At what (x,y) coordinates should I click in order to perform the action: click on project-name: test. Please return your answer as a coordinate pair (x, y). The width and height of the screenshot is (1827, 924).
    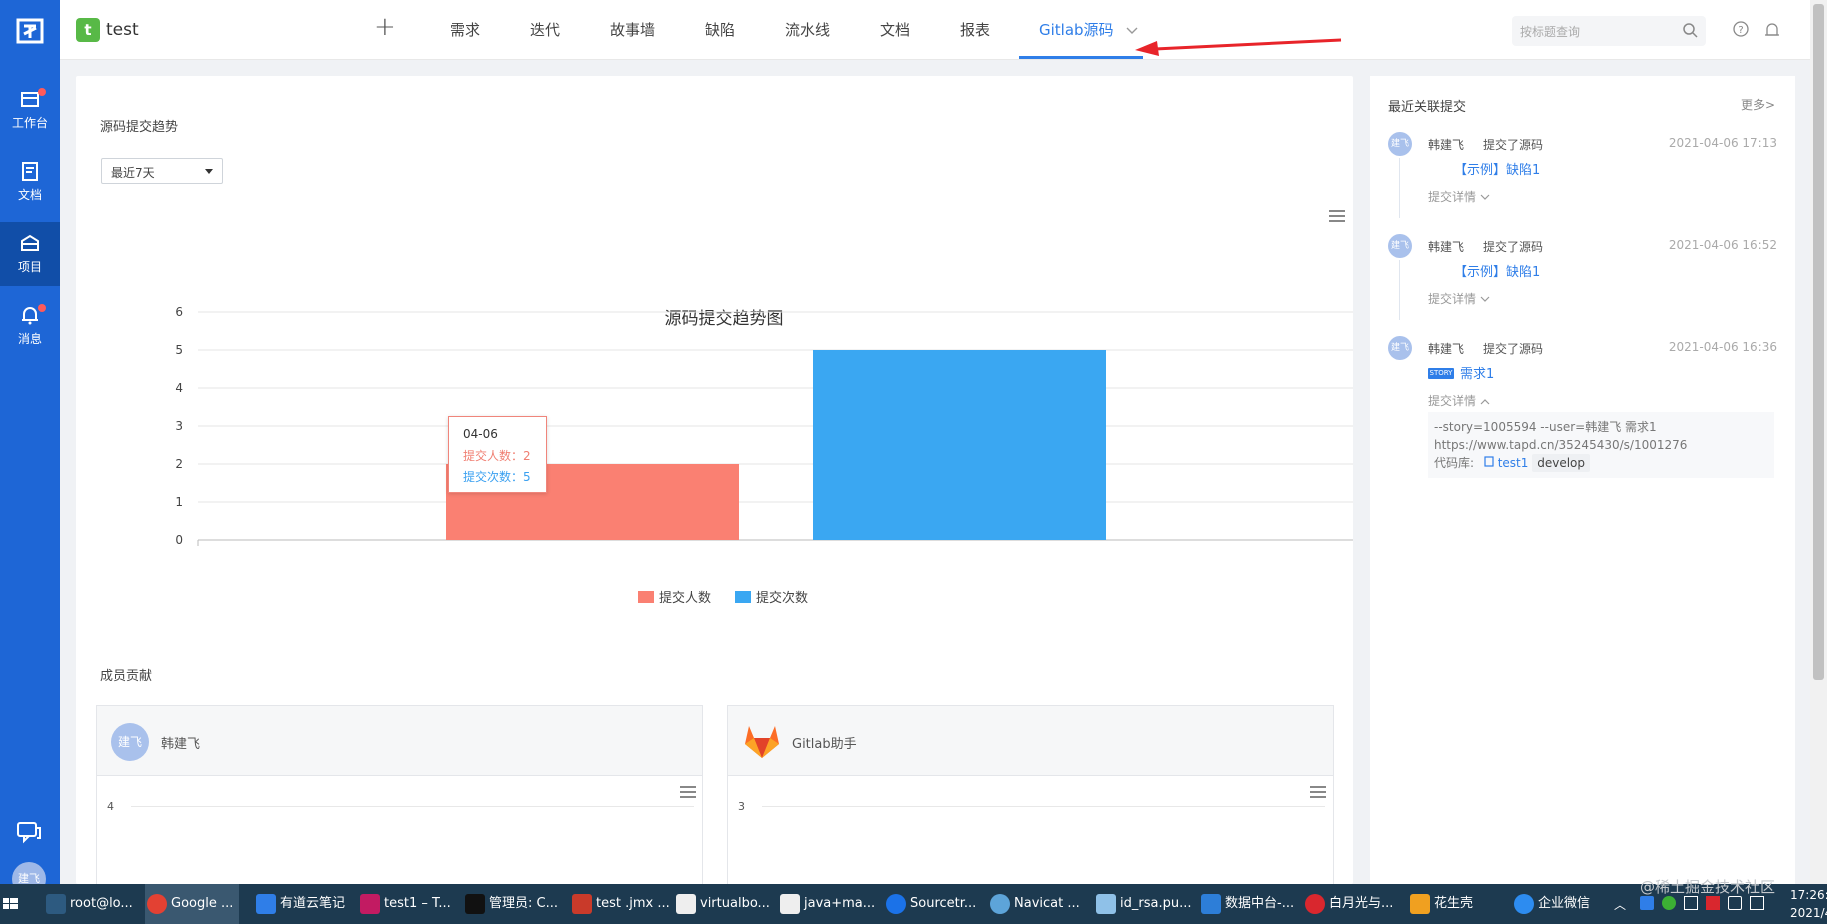
    Looking at the image, I should click on (122, 30).